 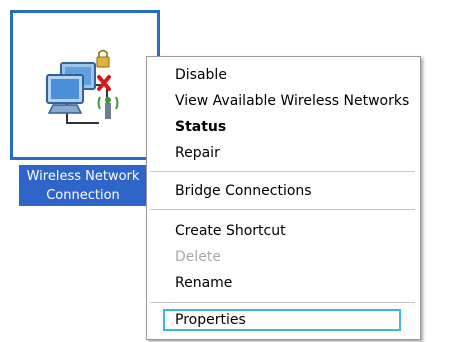 I want to click on menu-item-rename: Rename, so click(x=203, y=283).